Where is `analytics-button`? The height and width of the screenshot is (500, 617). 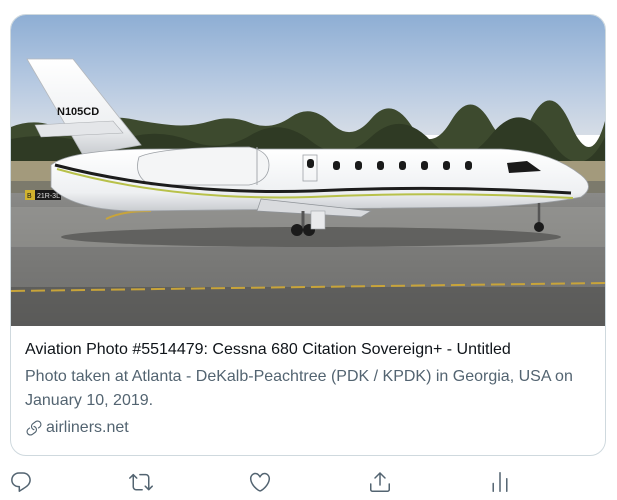 analytics-button is located at coordinates (500, 482).